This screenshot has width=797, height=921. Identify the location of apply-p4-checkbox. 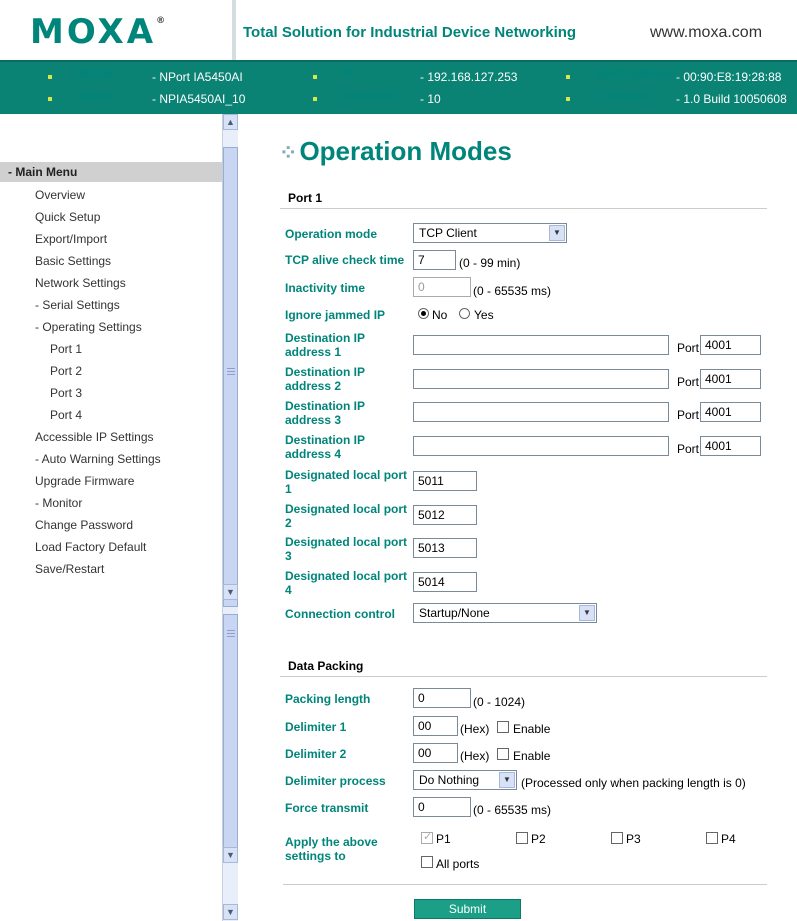
(712, 838).